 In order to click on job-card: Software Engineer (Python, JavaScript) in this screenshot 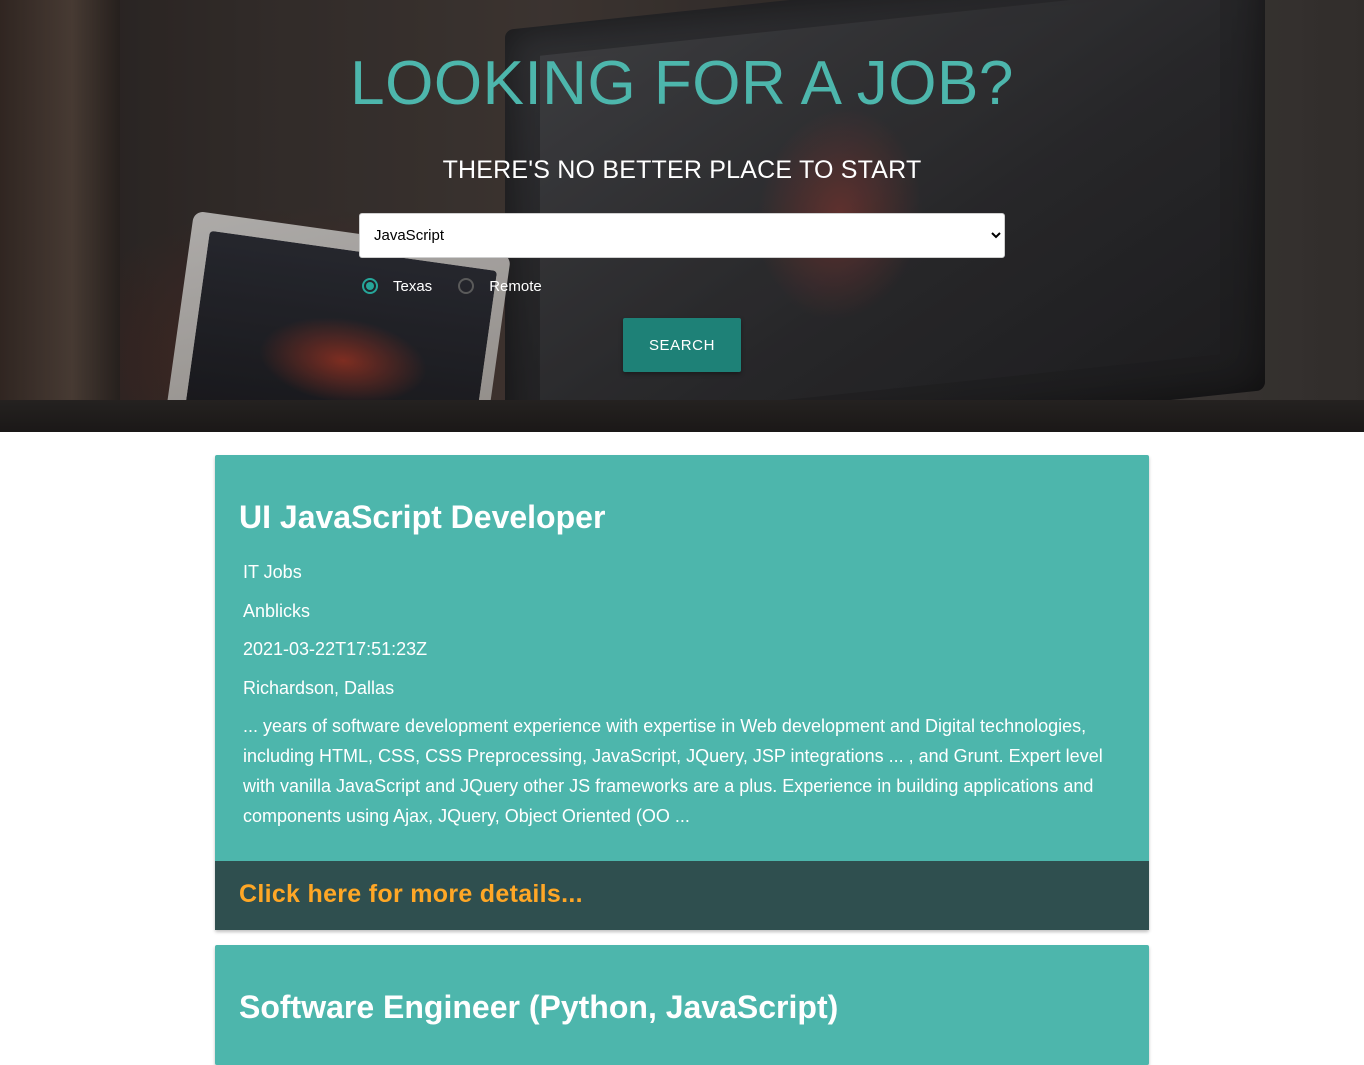, I will do `click(682, 1005)`.